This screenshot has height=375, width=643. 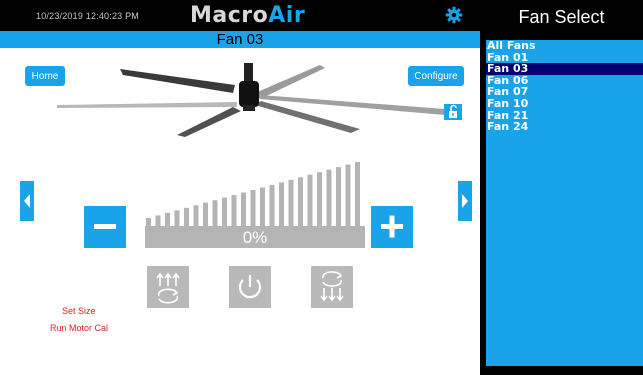 I want to click on run-motor-cal-link: Run Motor Cal, so click(x=79, y=328).